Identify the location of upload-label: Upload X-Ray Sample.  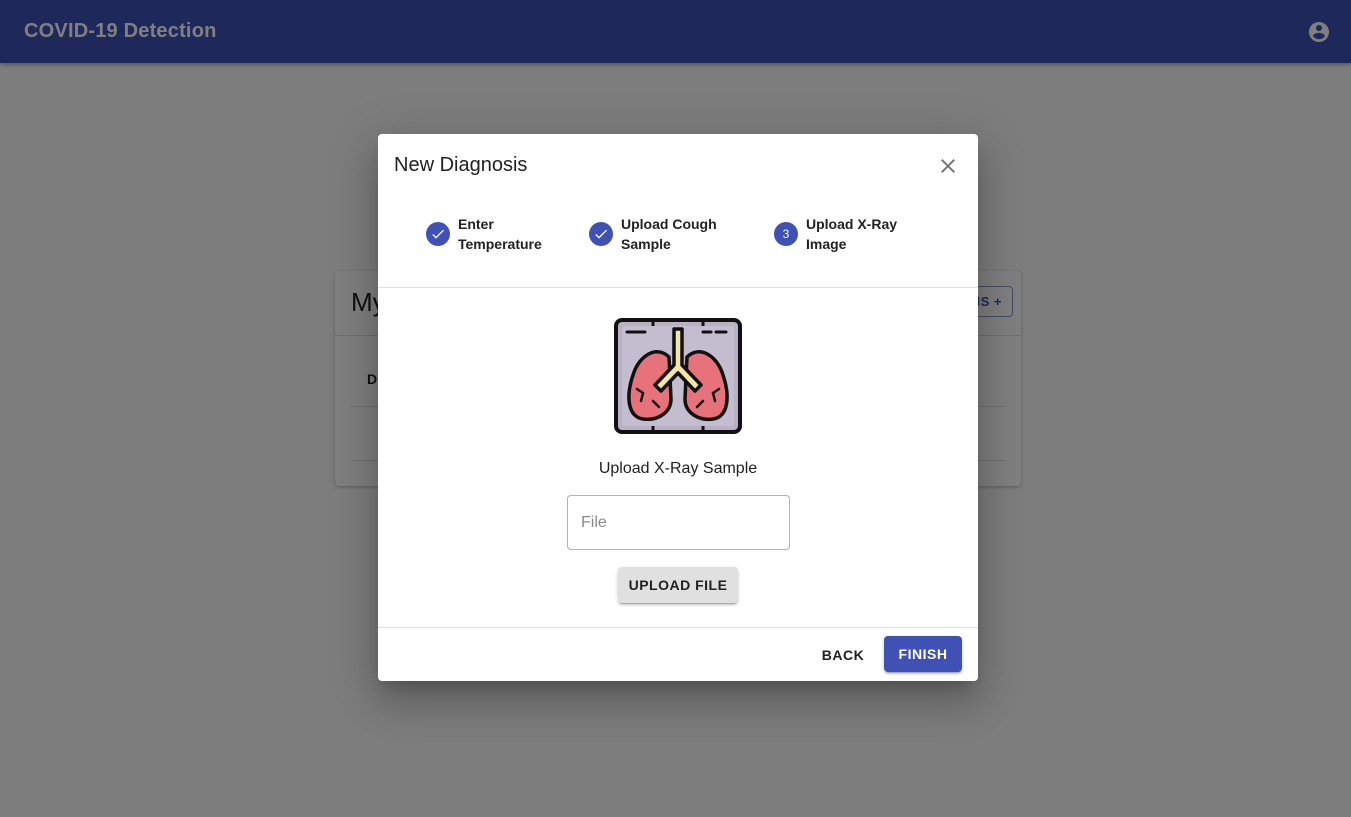
(678, 468).